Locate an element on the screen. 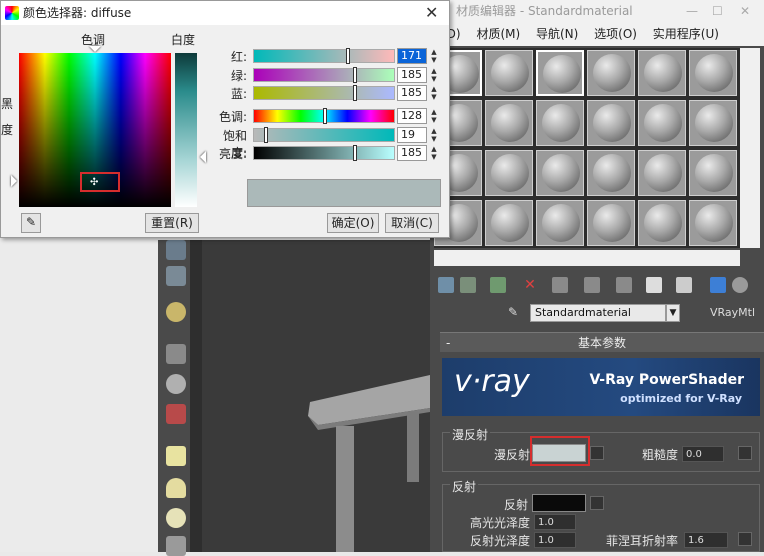  render-icon is located at coordinates (176, 414).